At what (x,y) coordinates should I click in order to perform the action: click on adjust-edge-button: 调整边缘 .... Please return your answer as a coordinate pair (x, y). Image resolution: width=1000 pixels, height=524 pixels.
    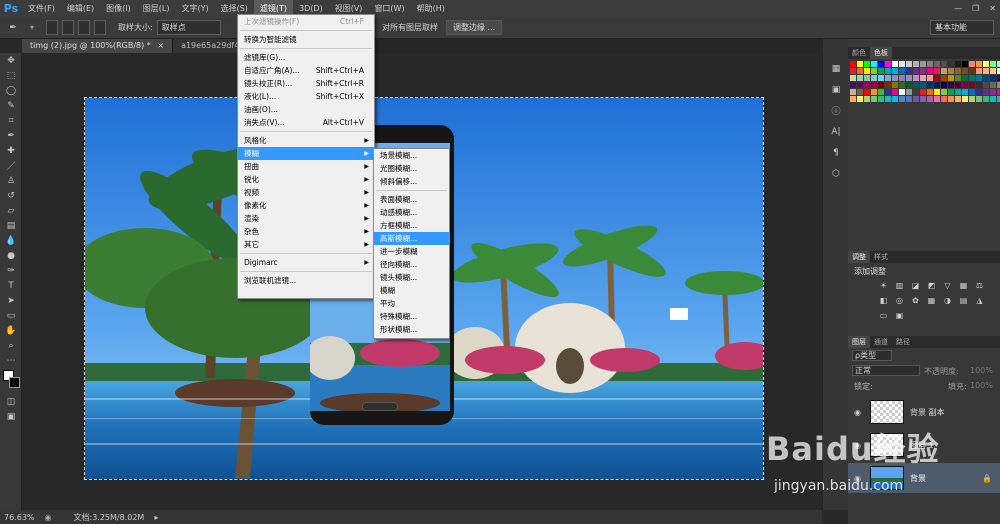
    Looking at the image, I should click on (474, 27).